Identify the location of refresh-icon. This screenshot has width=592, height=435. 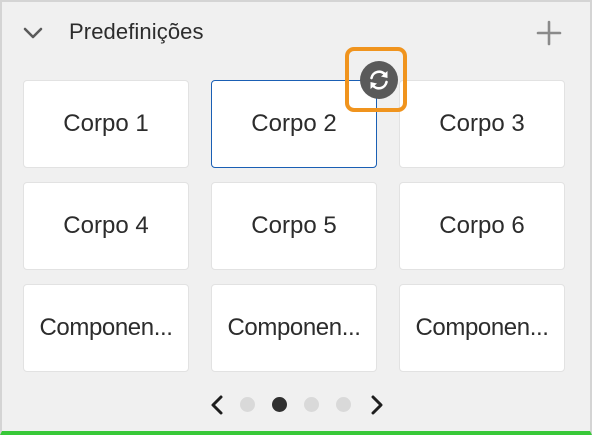
(379, 80).